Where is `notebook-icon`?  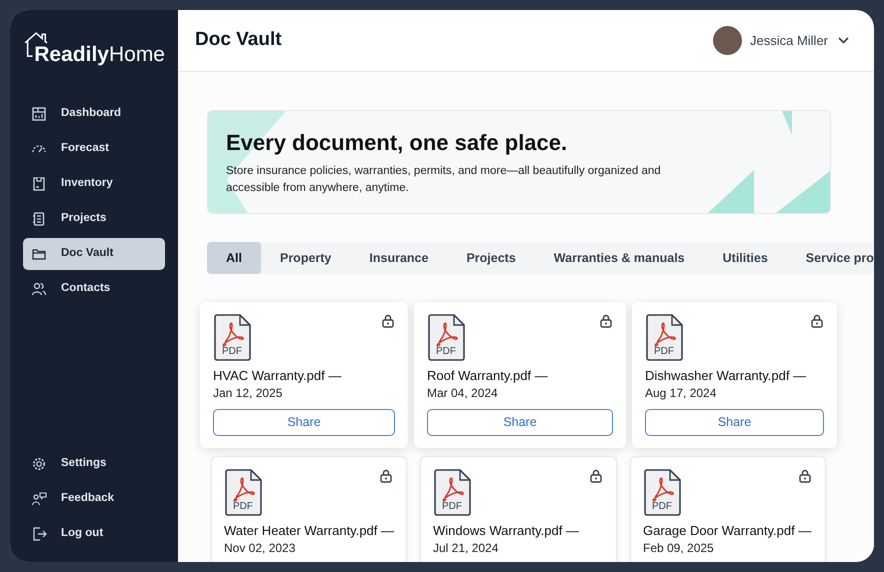 notebook-icon is located at coordinates (39, 219).